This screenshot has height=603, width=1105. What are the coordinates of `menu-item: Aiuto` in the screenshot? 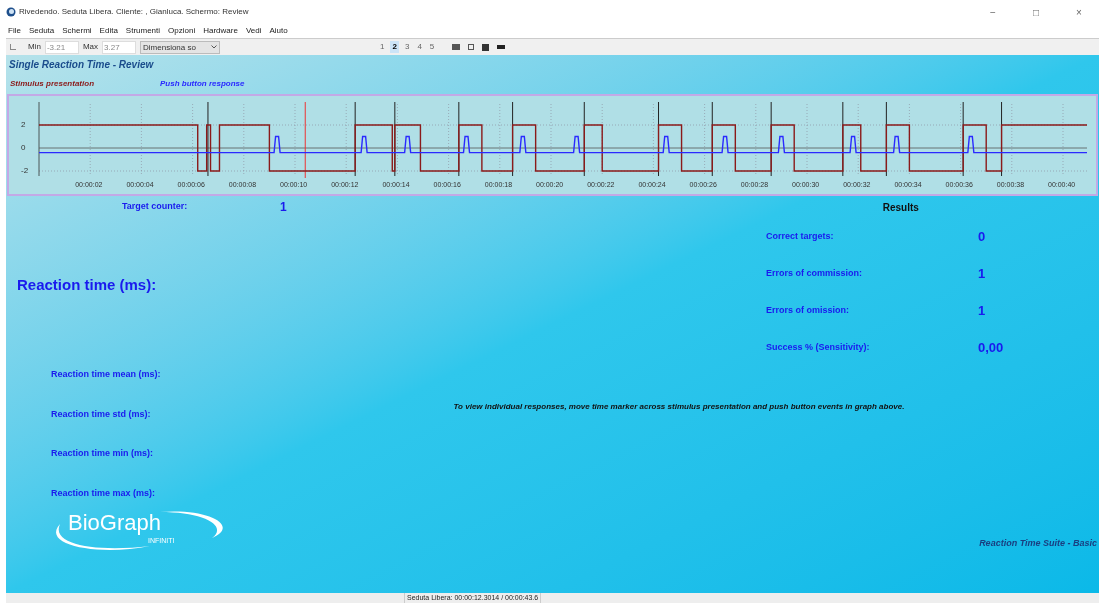 It's located at (278, 31).